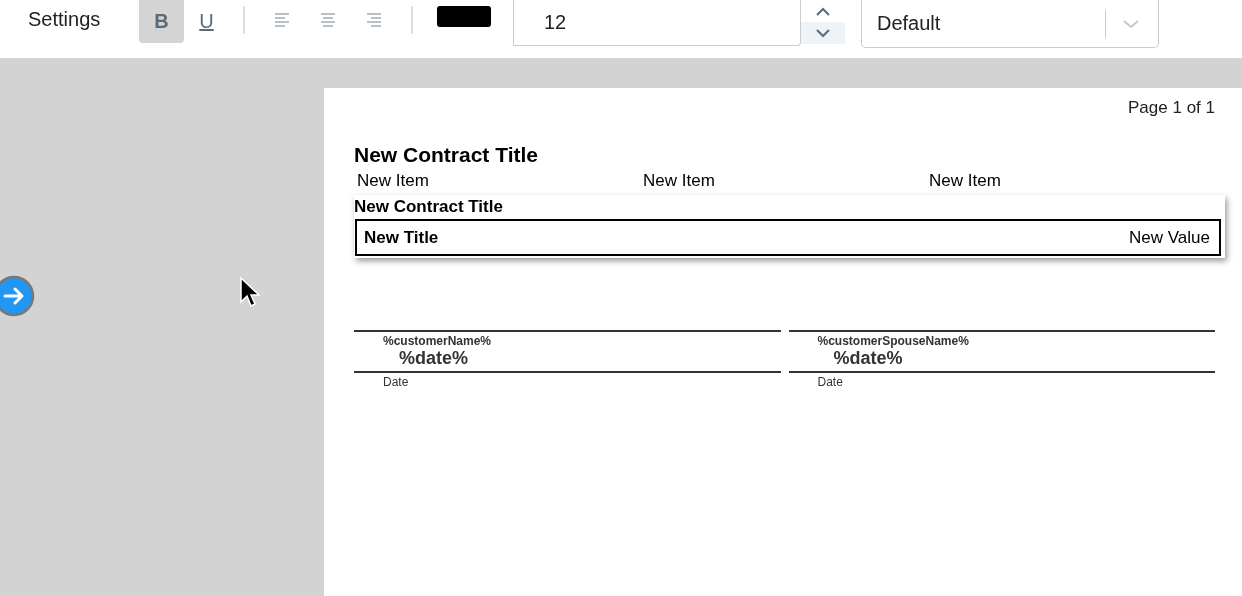  What do you see at coordinates (464, 16) in the screenshot?
I see `text-color-swatch` at bounding box center [464, 16].